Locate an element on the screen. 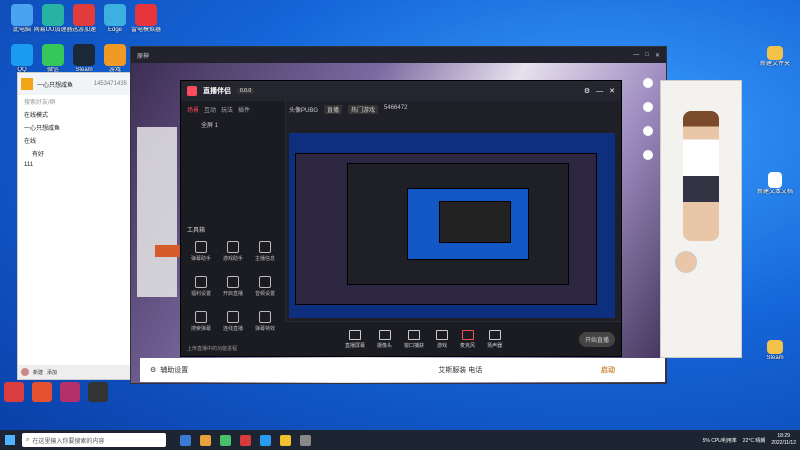 Image resolution: width=800 pixels, height=450 pixels. windows-icon is located at coordinates (10, 440).